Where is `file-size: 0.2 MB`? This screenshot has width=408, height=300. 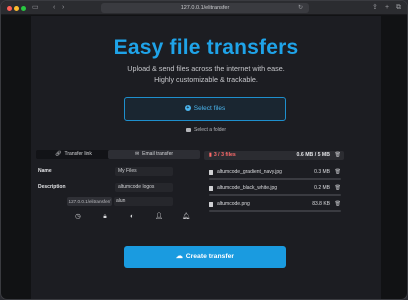 file-size: 0.2 MB is located at coordinates (322, 188).